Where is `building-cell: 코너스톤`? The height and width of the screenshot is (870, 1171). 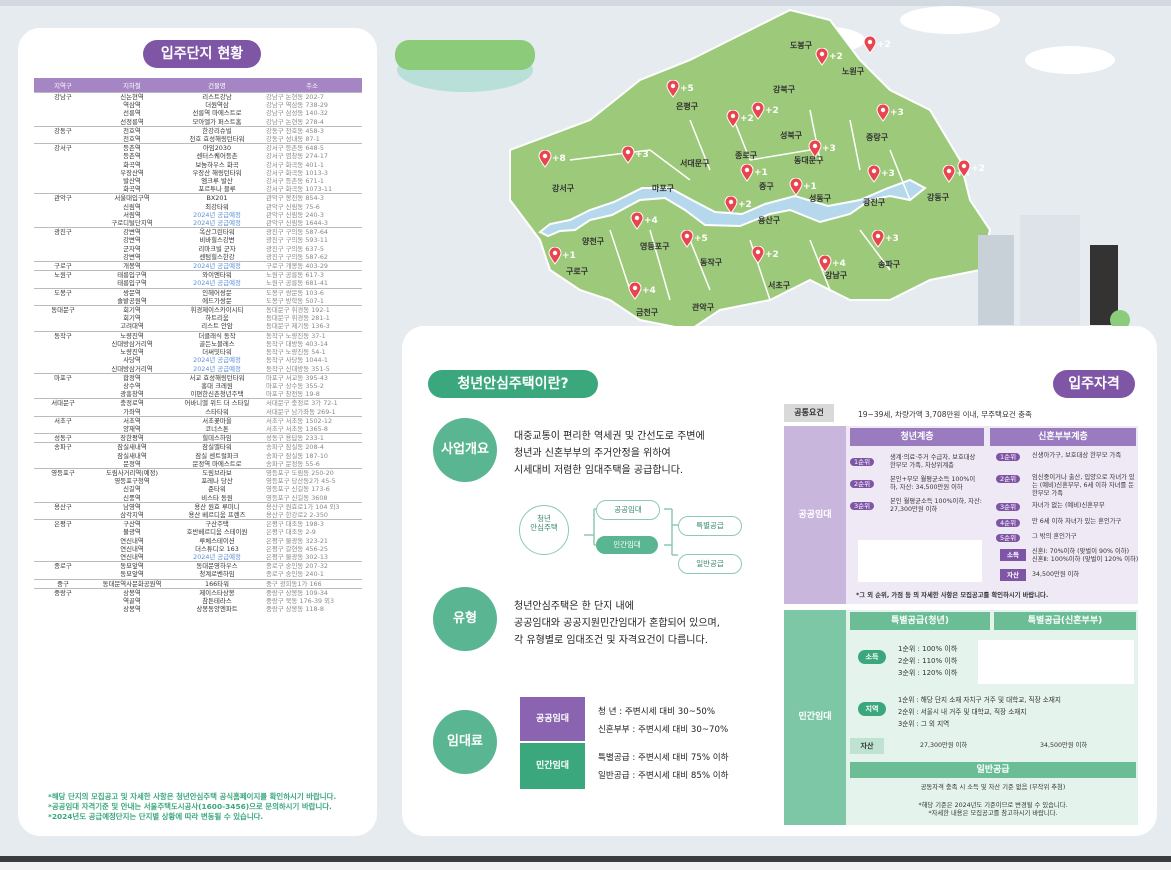
building-cell: 코너스톤 is located at coordinates (217, 428).